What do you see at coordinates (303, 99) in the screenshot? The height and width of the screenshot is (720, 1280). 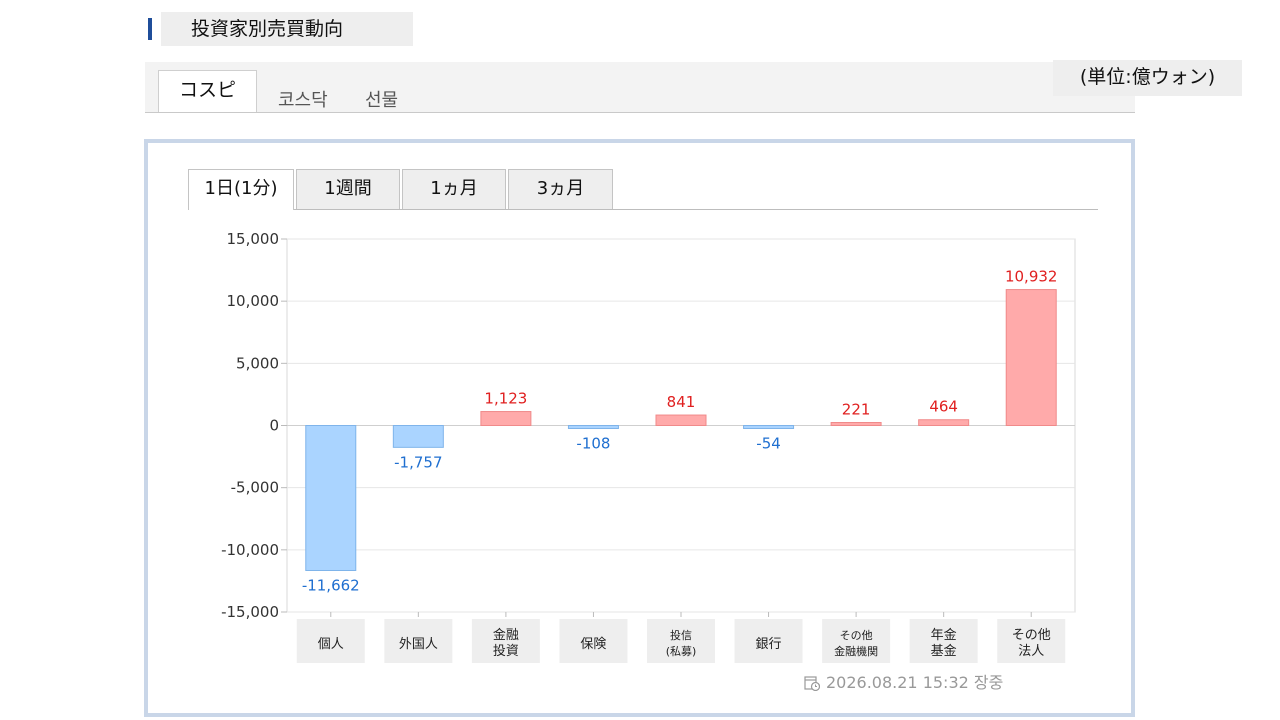 I see `tab-kosdaq: 코스닥` at bounding box center [303, 99].